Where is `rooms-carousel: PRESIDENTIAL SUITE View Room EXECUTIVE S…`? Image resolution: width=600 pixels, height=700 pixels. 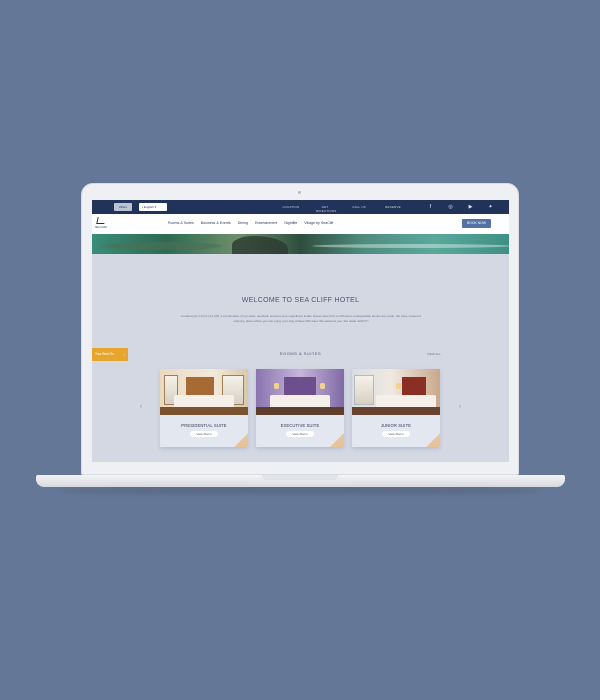 rooms-carousel: PRESIDENTIAL SUITE View Room EXECUTIVE S… is located at coordinates (300, 408).